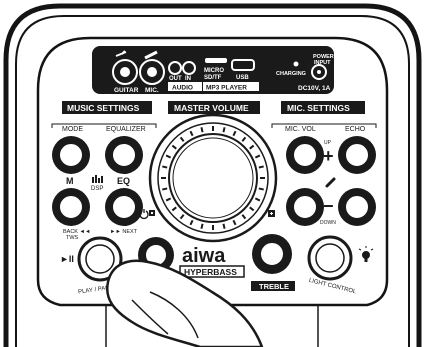 Image resolution: width=425 pixels, height=347 pixels. What do you see at coordinates (328, 206) in the screenshot?
I see `minus-label: −` at bounding box center [328, 206].